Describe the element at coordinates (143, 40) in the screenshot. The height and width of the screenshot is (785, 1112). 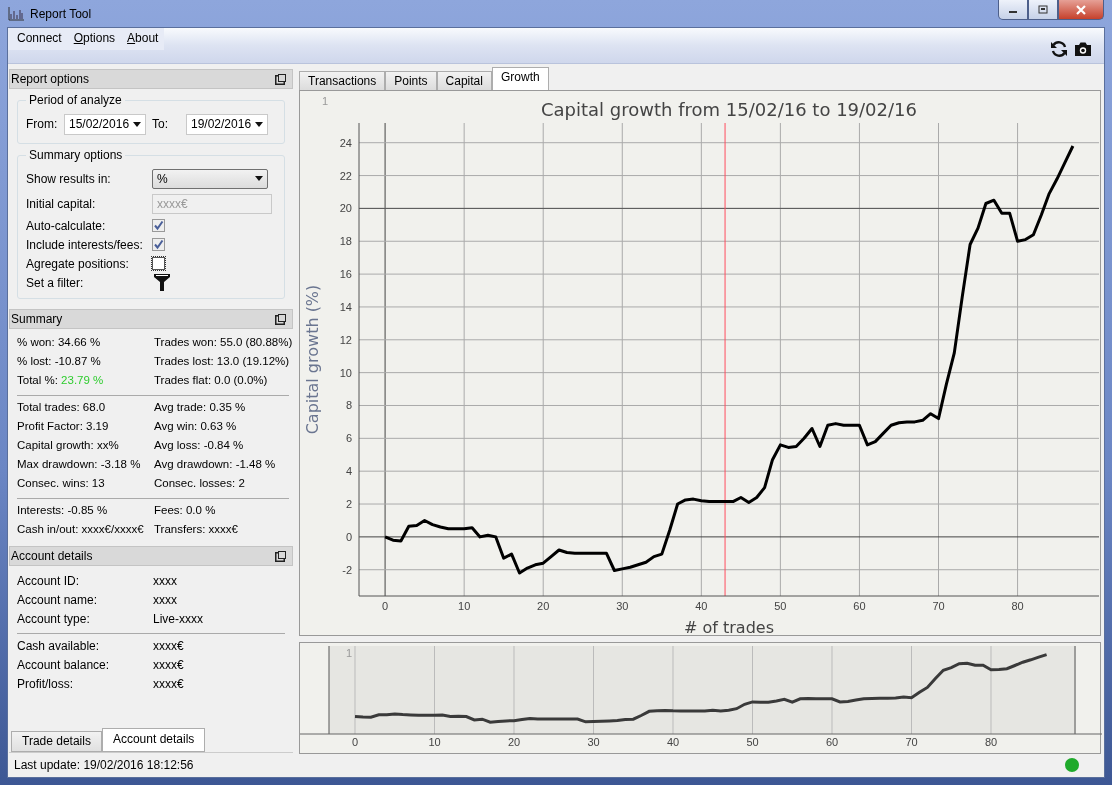
I see `menu-item: About` at that location.